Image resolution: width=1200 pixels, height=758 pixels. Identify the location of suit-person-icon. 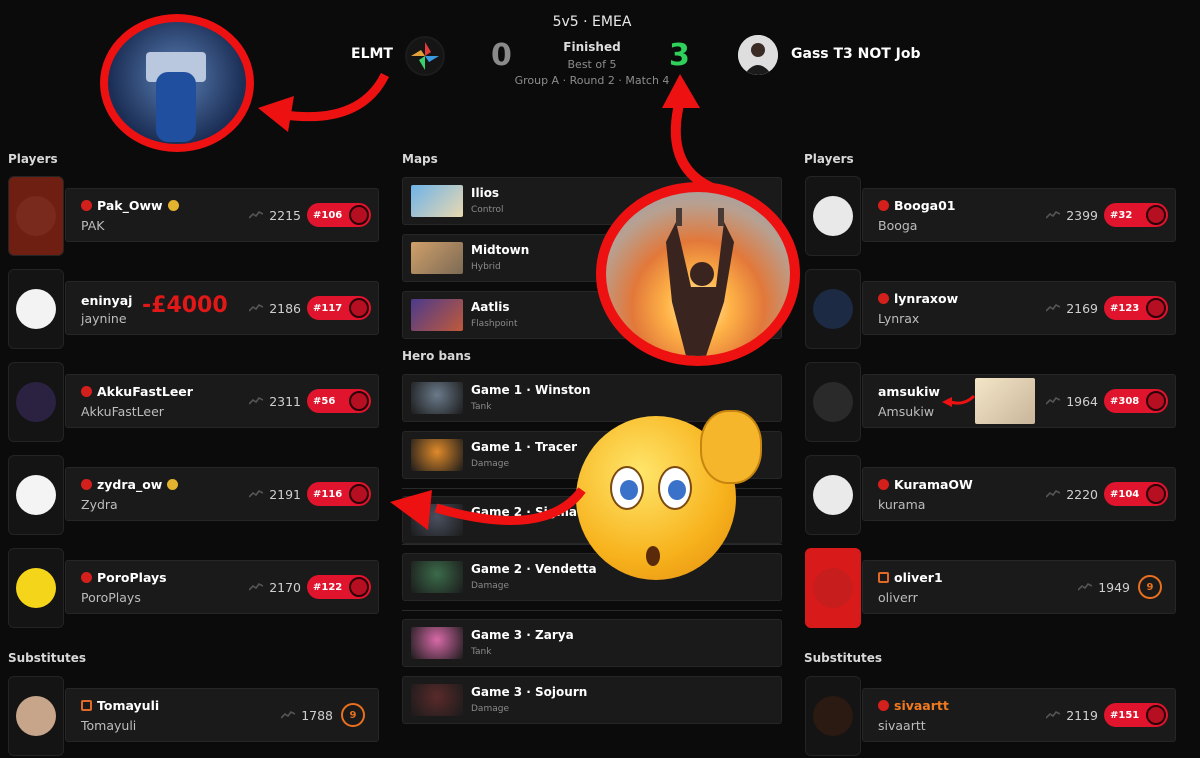
(758, 55).